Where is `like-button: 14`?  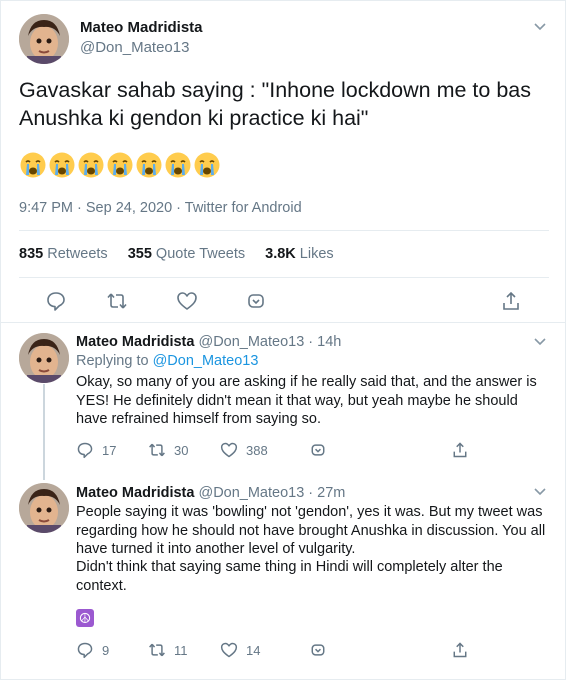
like-button: 14 is located at coordinates (240, 650).